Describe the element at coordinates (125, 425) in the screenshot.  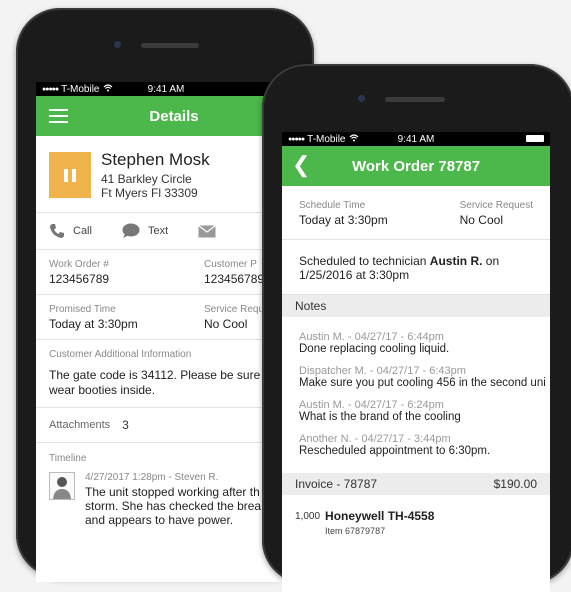
I see `attachments-count: 3` at that location.